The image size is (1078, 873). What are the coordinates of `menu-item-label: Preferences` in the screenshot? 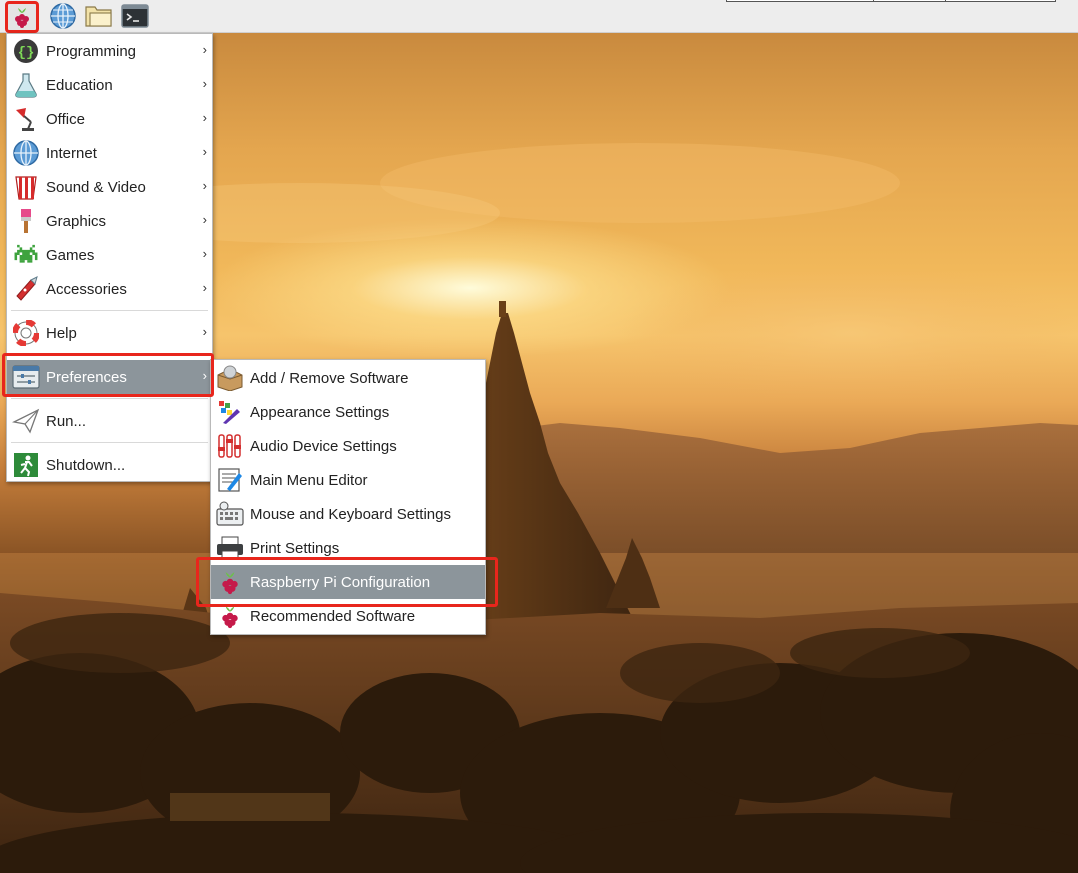 It's located at (86, 377).